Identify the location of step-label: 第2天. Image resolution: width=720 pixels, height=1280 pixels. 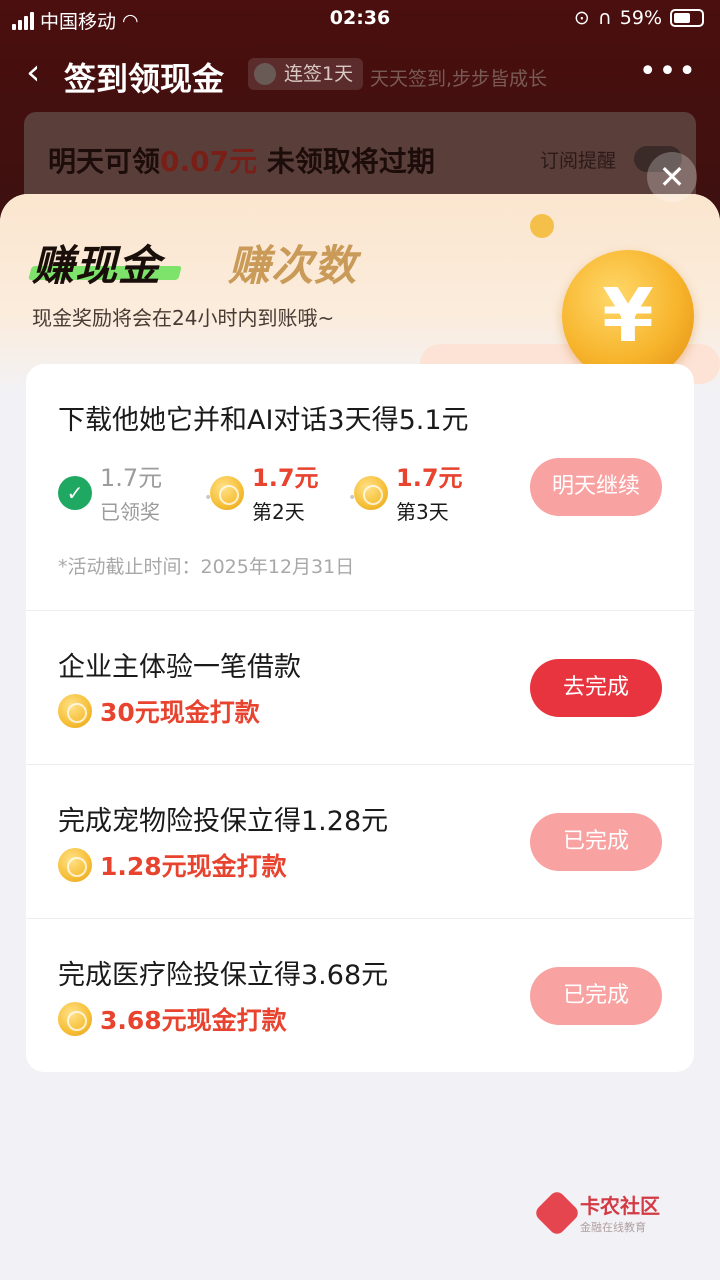
(278, 512).